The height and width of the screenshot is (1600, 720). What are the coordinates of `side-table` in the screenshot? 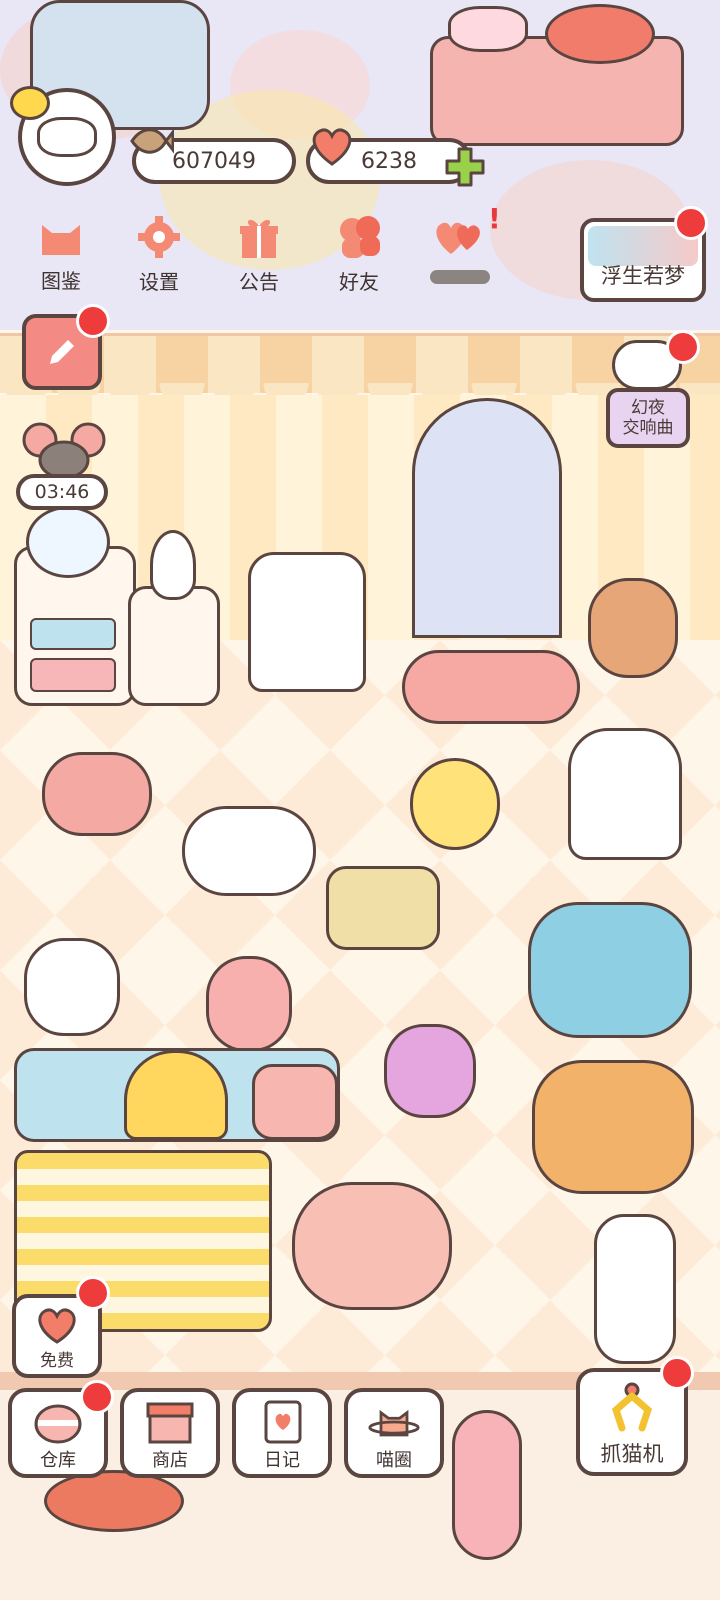 It's located at (174, 646).